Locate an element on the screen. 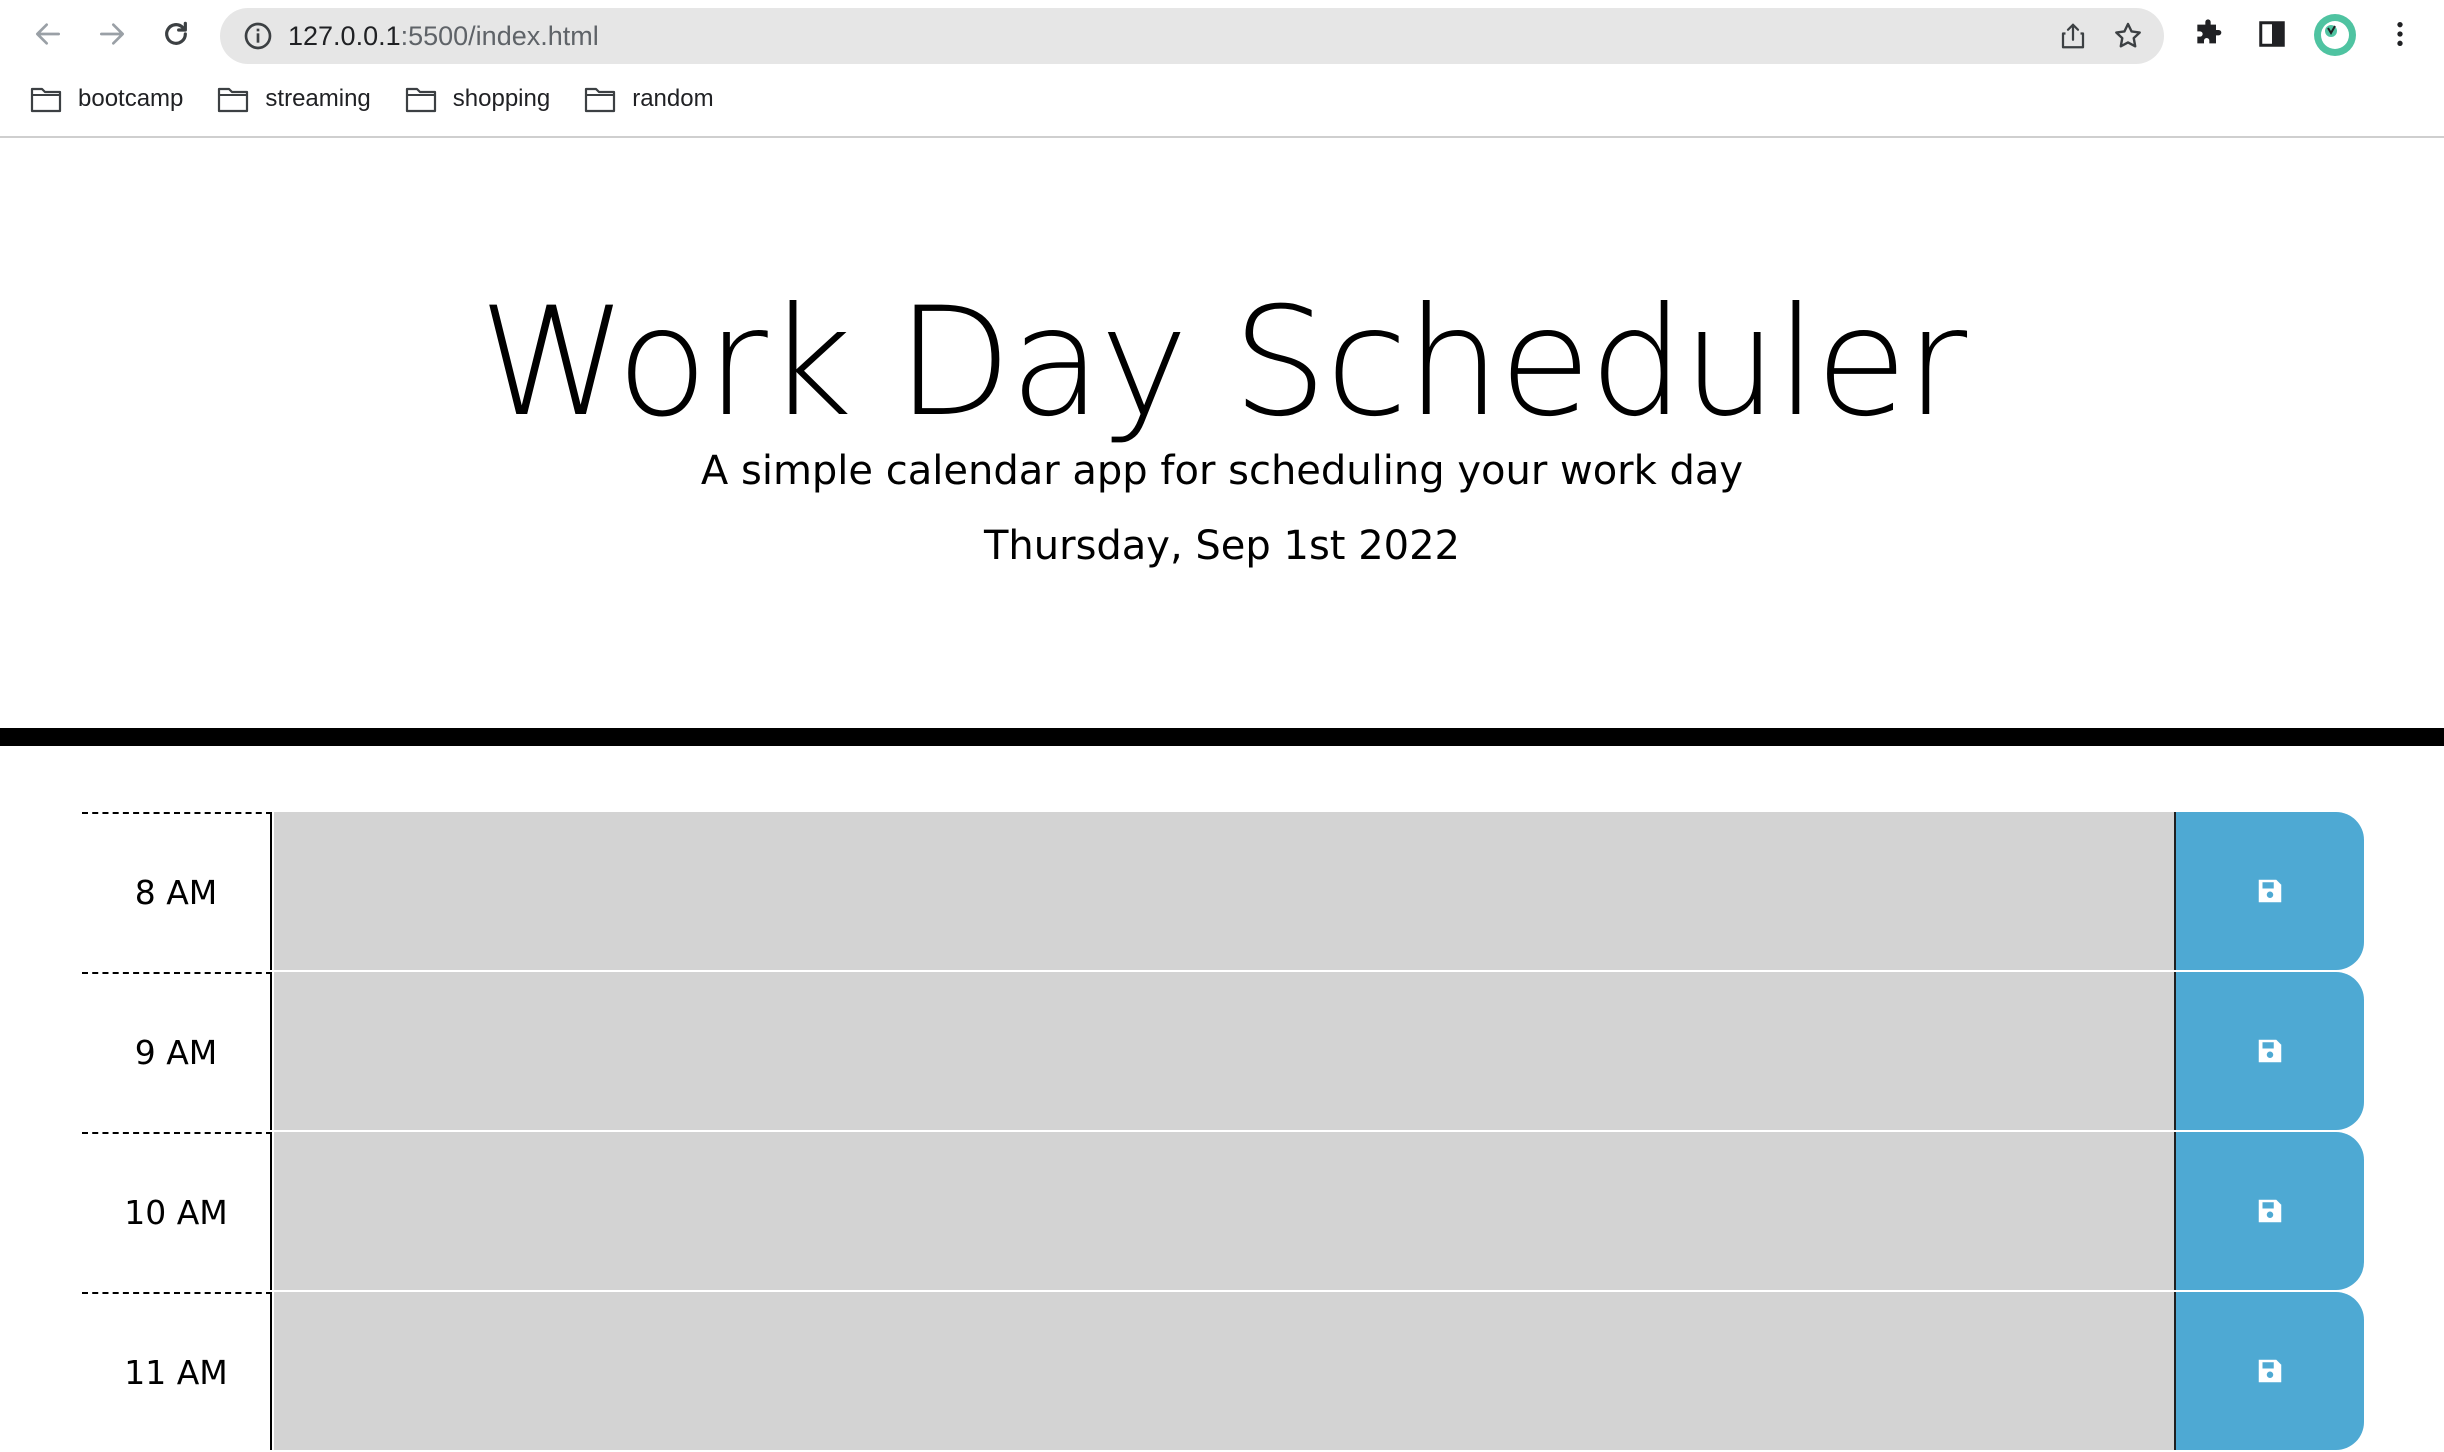 This screenshot has width=2444, height=1452. timeblock-row: 8 AM is located at coordinates (1223, 892).